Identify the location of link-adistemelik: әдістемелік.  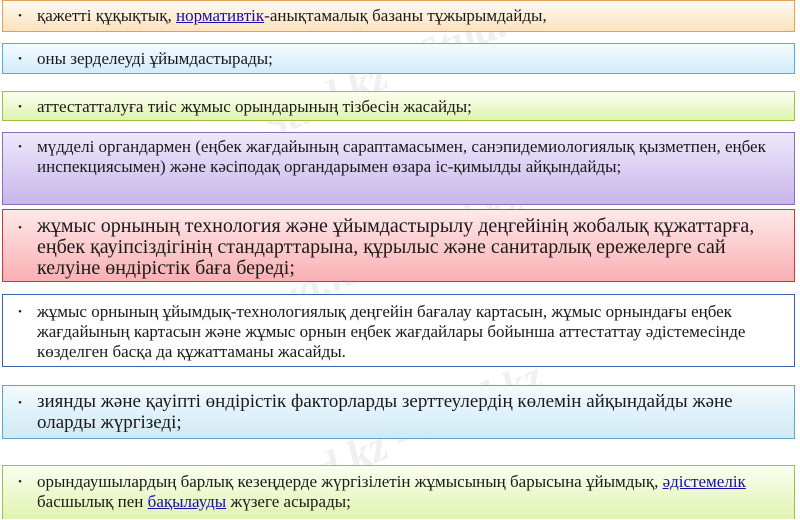
(704, 481).